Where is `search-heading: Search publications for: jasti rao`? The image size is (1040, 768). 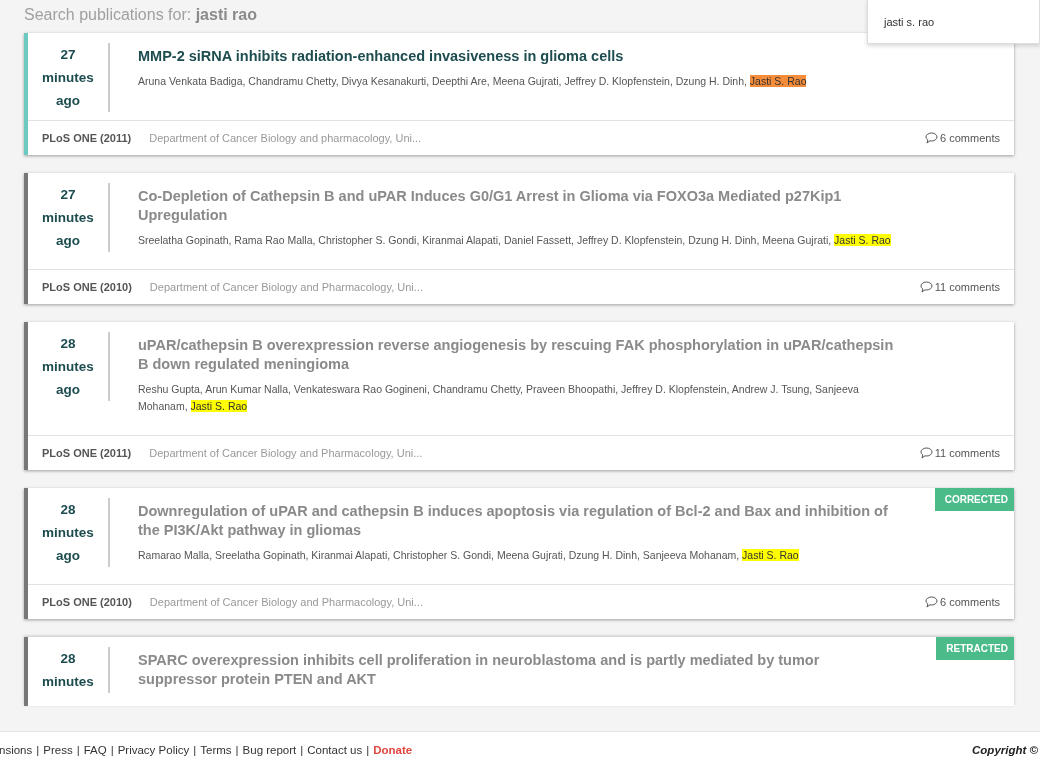
search-heading: Search publications for: jasti rao is located at coordinates (140, 14).